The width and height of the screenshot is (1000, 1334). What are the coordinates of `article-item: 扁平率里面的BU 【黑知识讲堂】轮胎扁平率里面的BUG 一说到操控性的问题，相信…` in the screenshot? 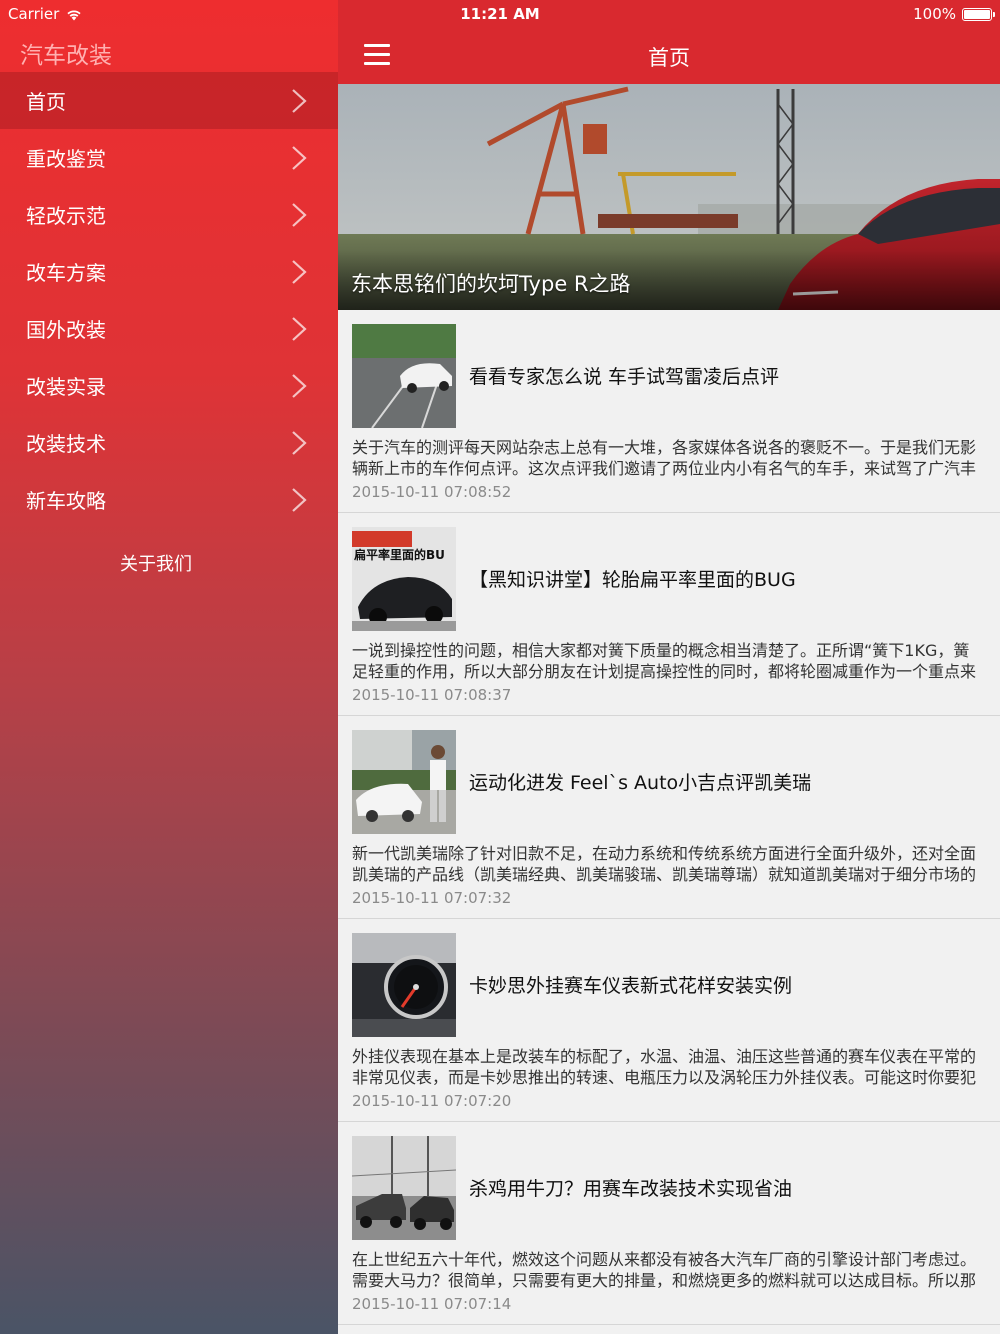 It's located at (669, 614).